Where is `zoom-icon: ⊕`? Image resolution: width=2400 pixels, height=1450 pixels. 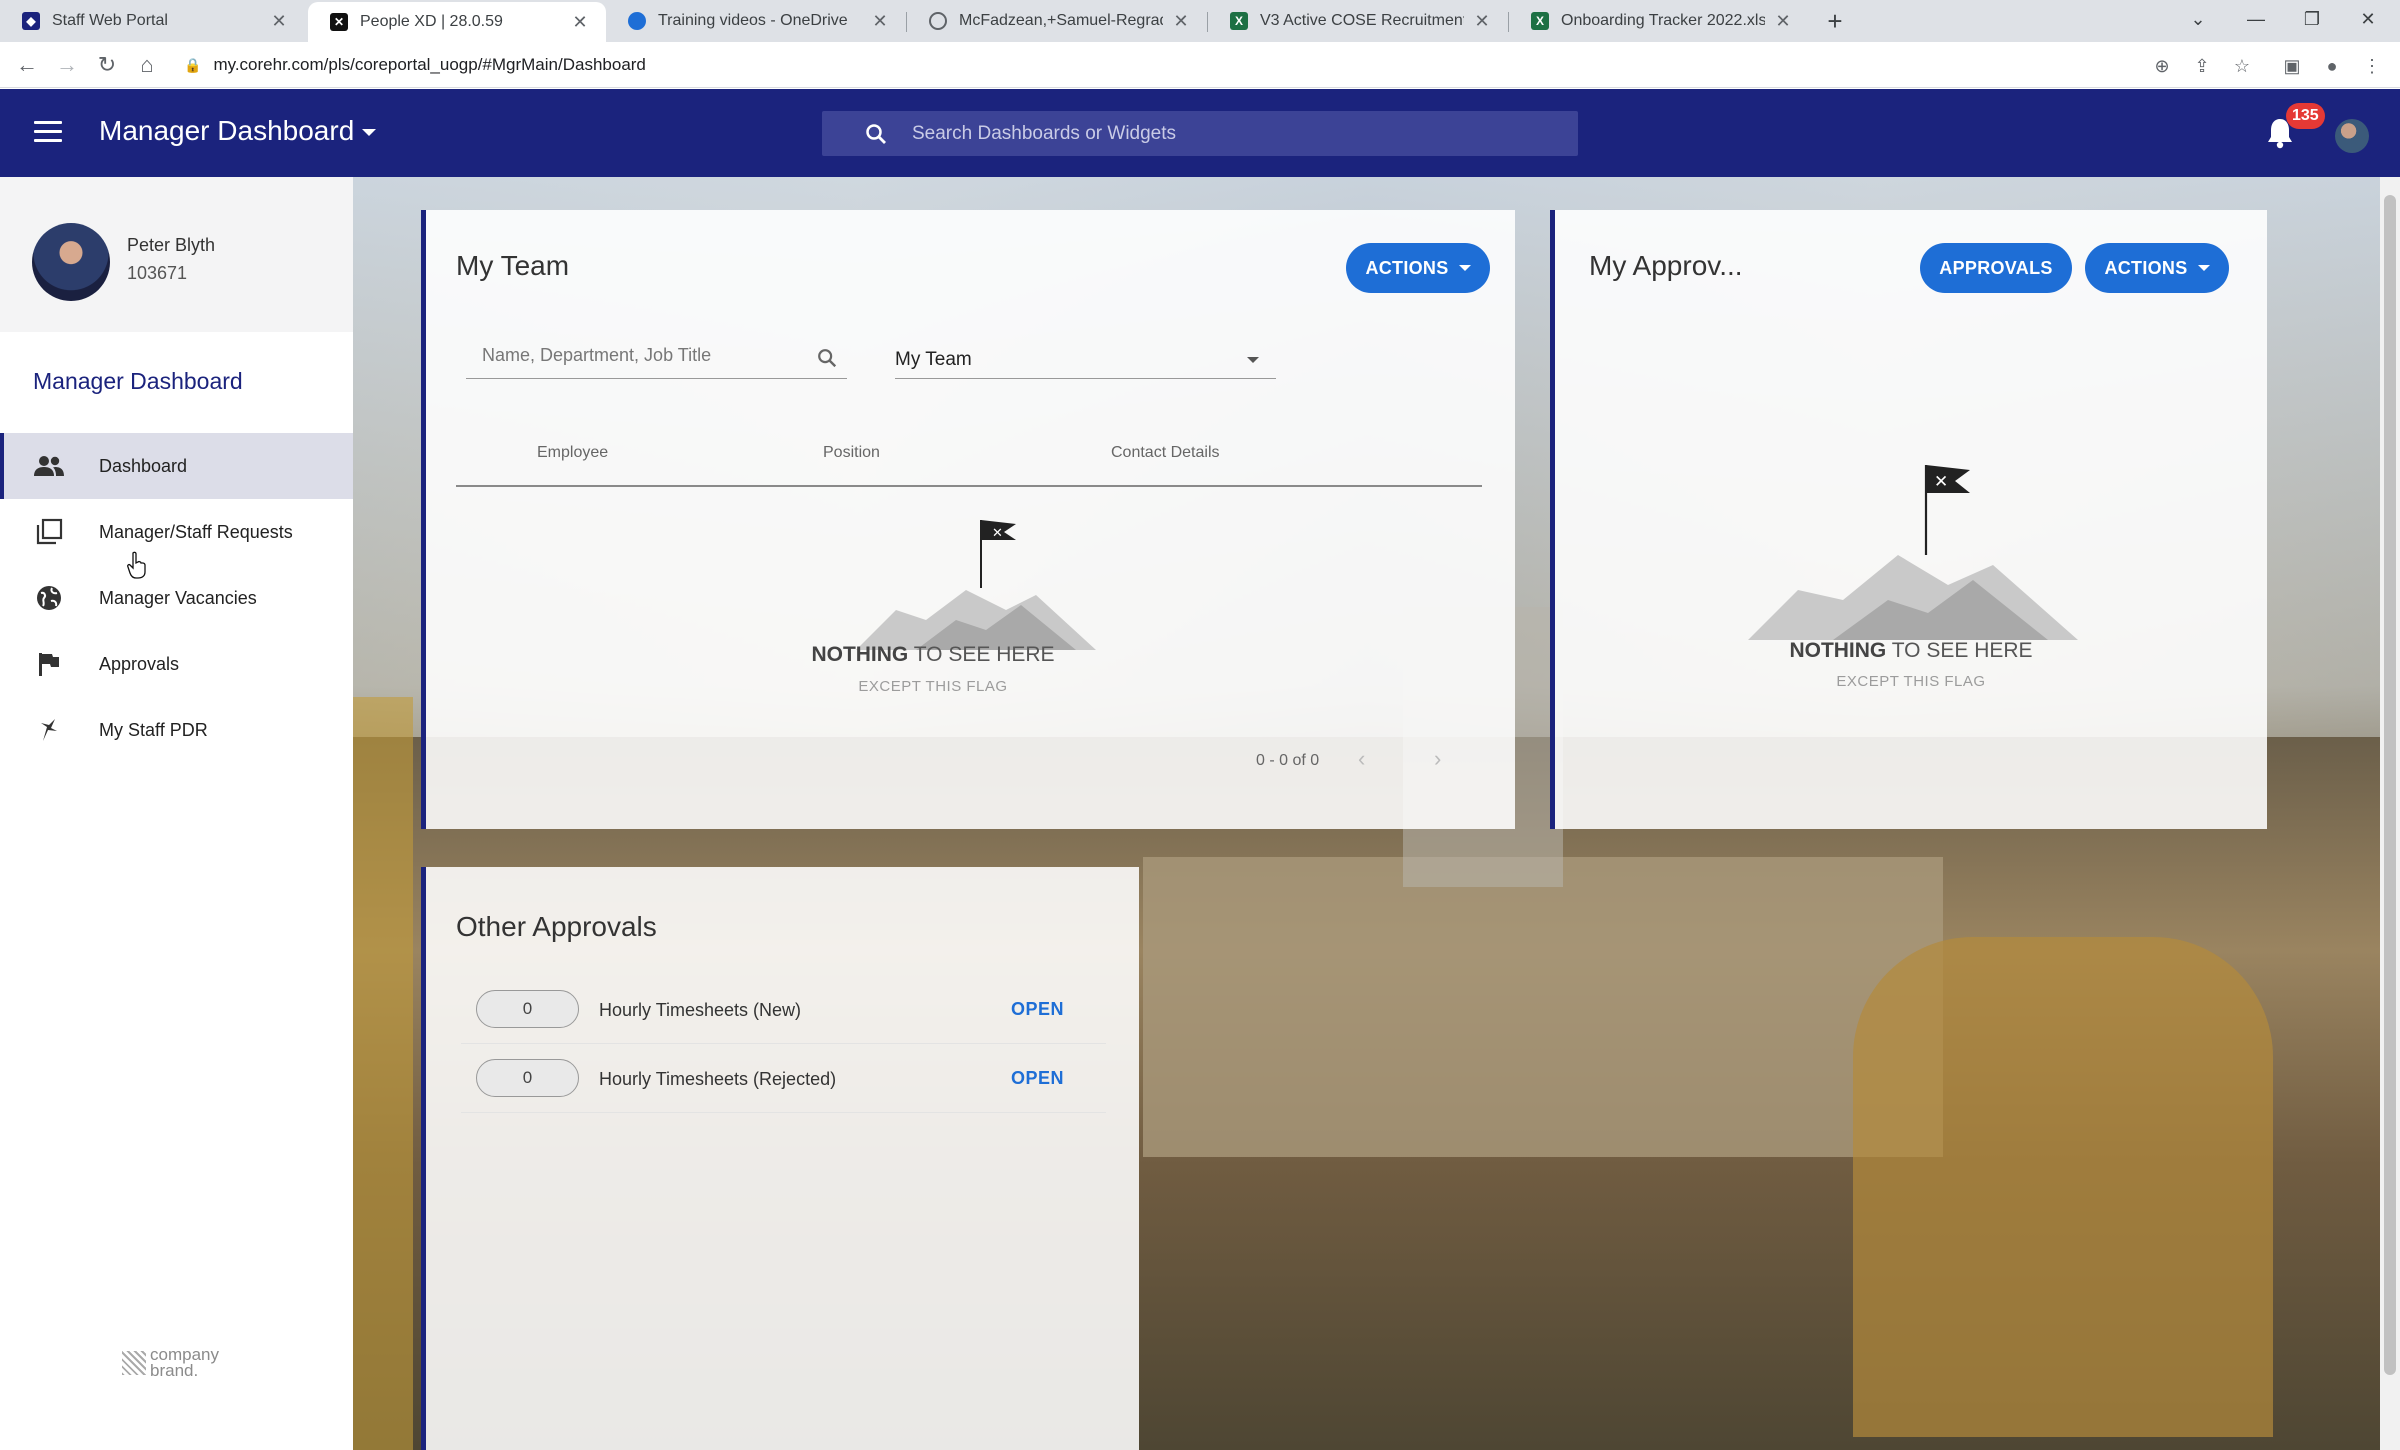 zoom-icon: ⊕ is located at coordinates (2162, 66).